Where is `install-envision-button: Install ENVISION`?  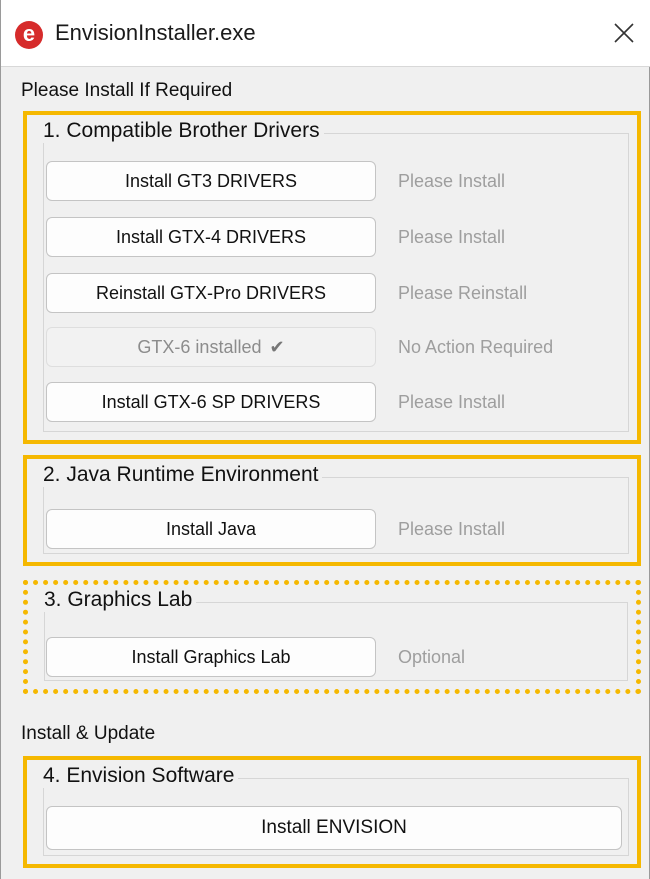
install-envision-button: Install ENVISION is located at coordinates (334, 828).